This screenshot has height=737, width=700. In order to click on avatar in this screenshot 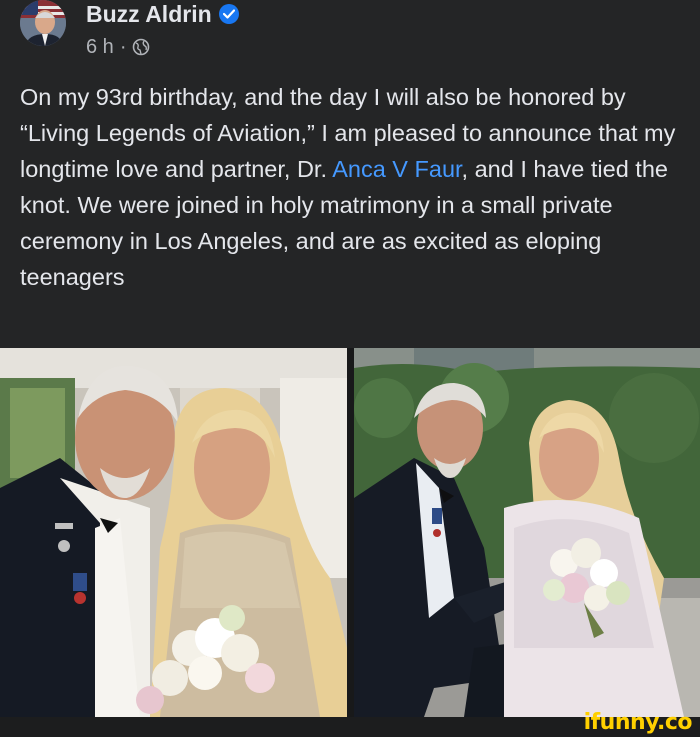, I will do `click(43, 23)`.